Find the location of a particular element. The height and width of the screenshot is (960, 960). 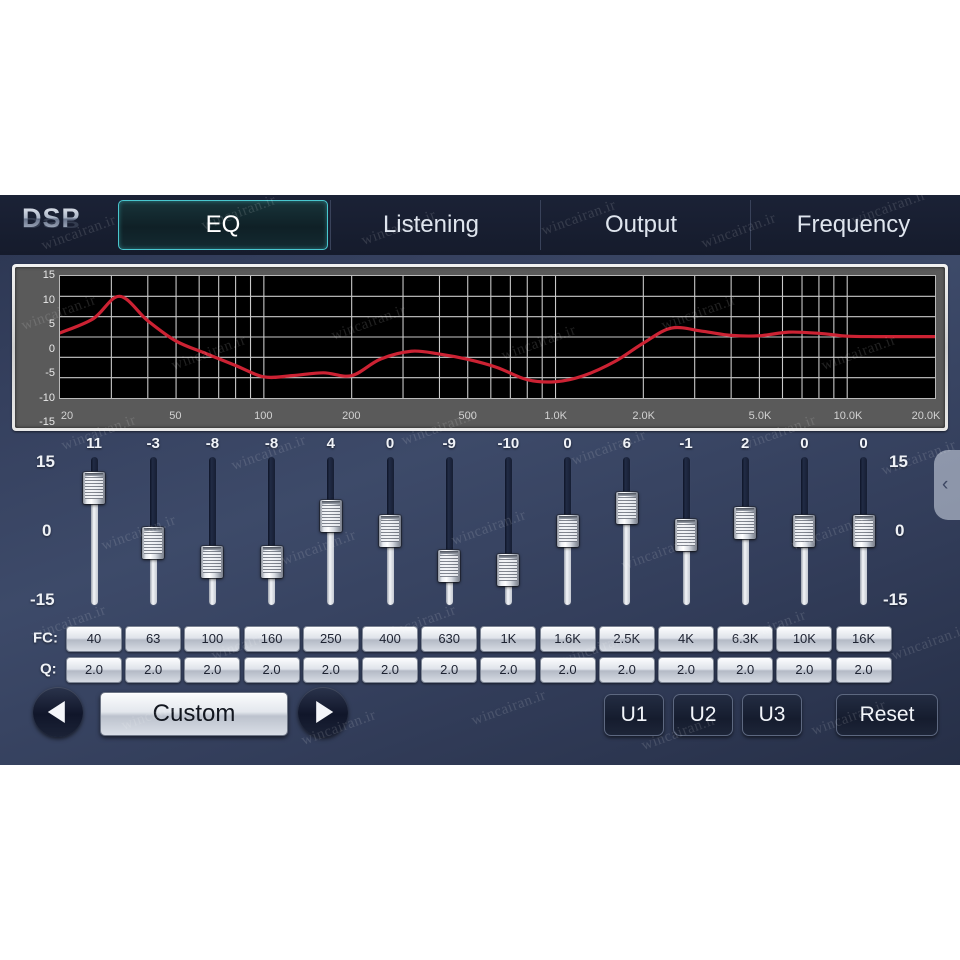

band-gain-value: -9 is located at coordinates (449, 443).